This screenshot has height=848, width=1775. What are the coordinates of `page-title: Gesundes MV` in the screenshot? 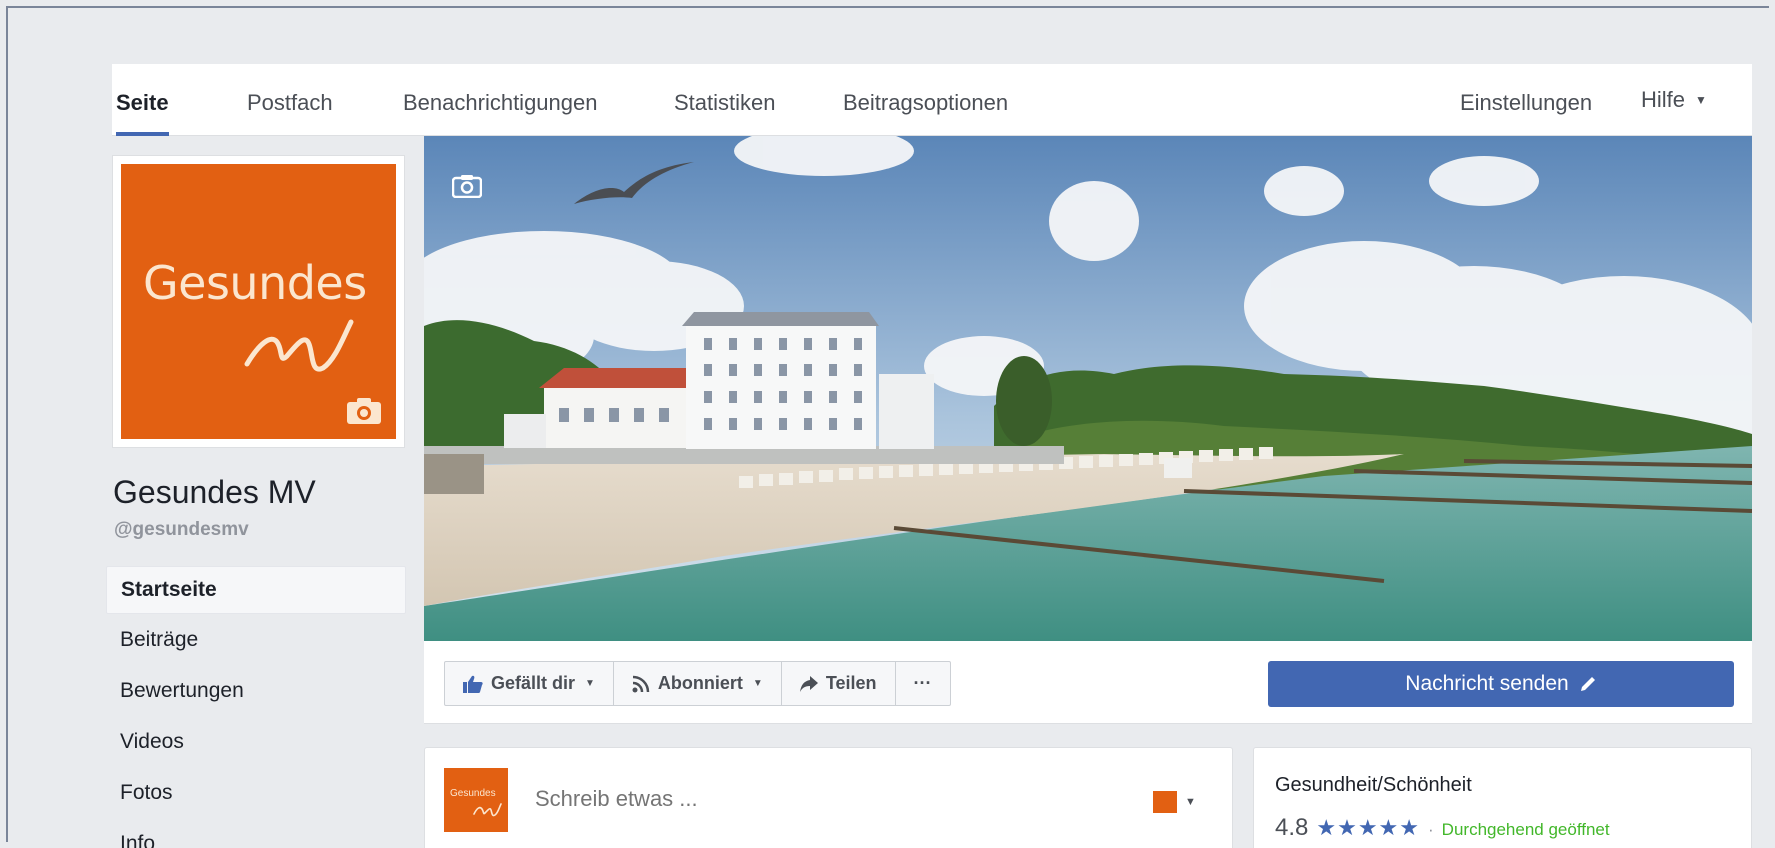 It's located at (214, 492).